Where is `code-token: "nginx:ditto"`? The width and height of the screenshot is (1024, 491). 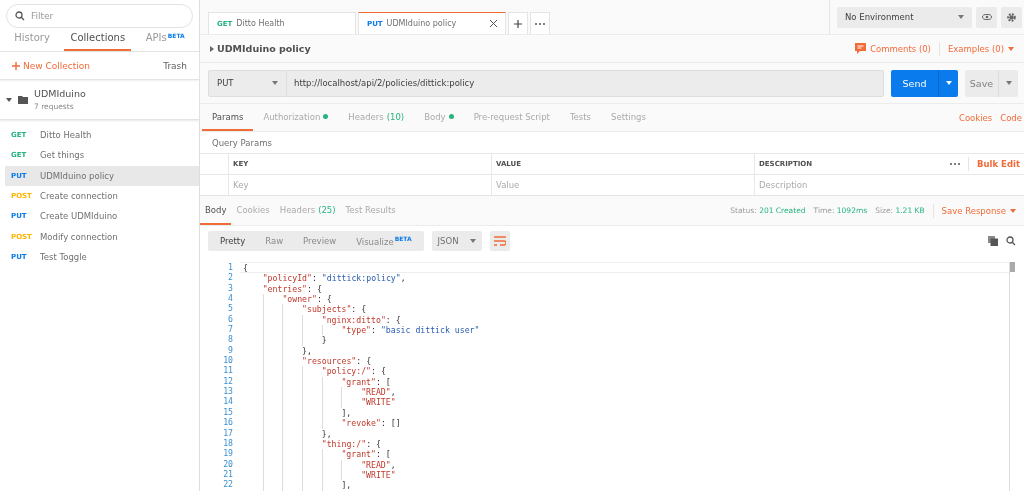 code-token: "nginx:ditto" is located at coordinates (353, 320).